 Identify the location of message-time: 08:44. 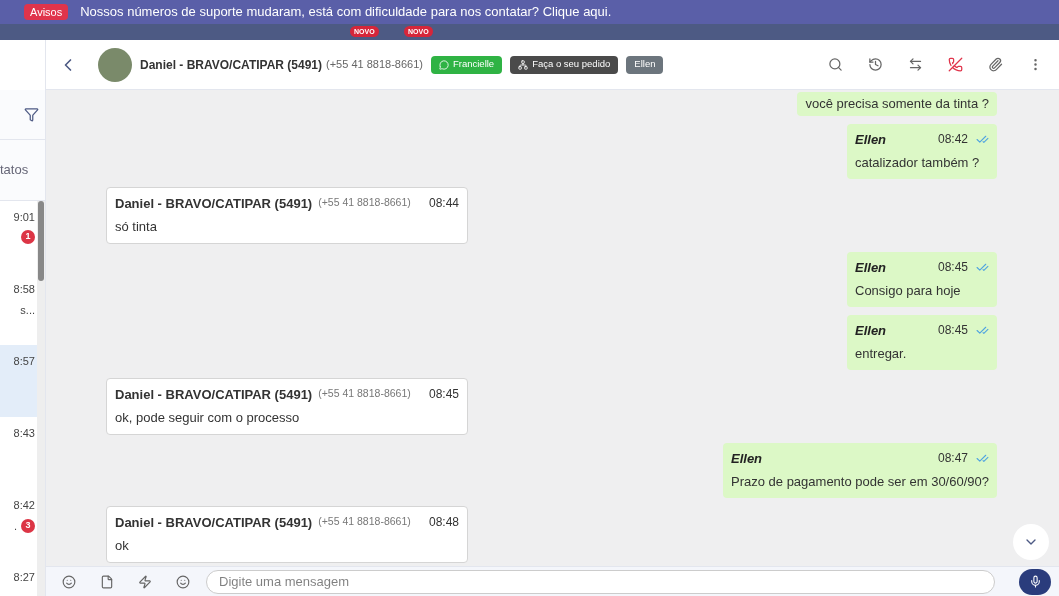
(443, 204).